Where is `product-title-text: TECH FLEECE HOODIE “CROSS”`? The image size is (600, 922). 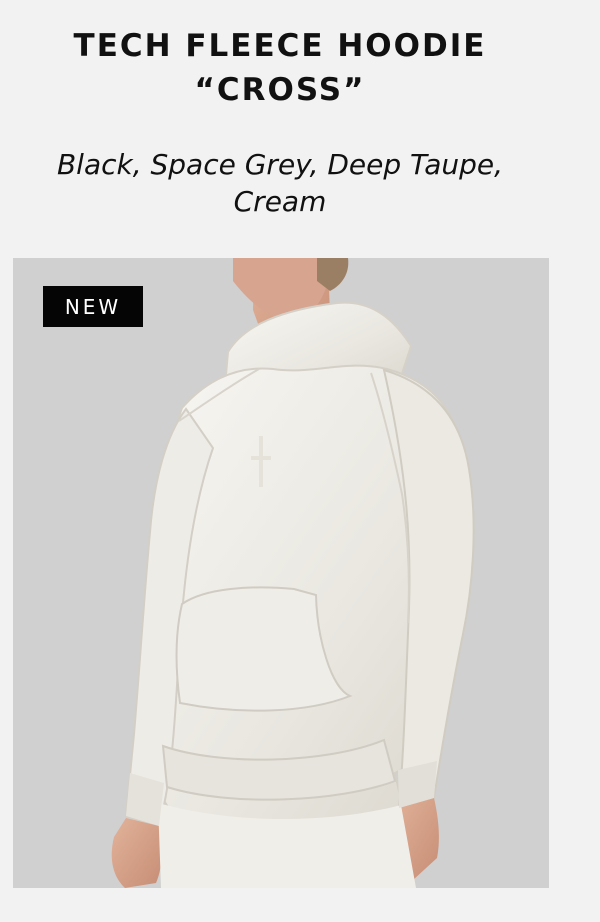
product-title-text: TECH FLEECE HOODIE “CROSS” is located at coordinates (280, 68).